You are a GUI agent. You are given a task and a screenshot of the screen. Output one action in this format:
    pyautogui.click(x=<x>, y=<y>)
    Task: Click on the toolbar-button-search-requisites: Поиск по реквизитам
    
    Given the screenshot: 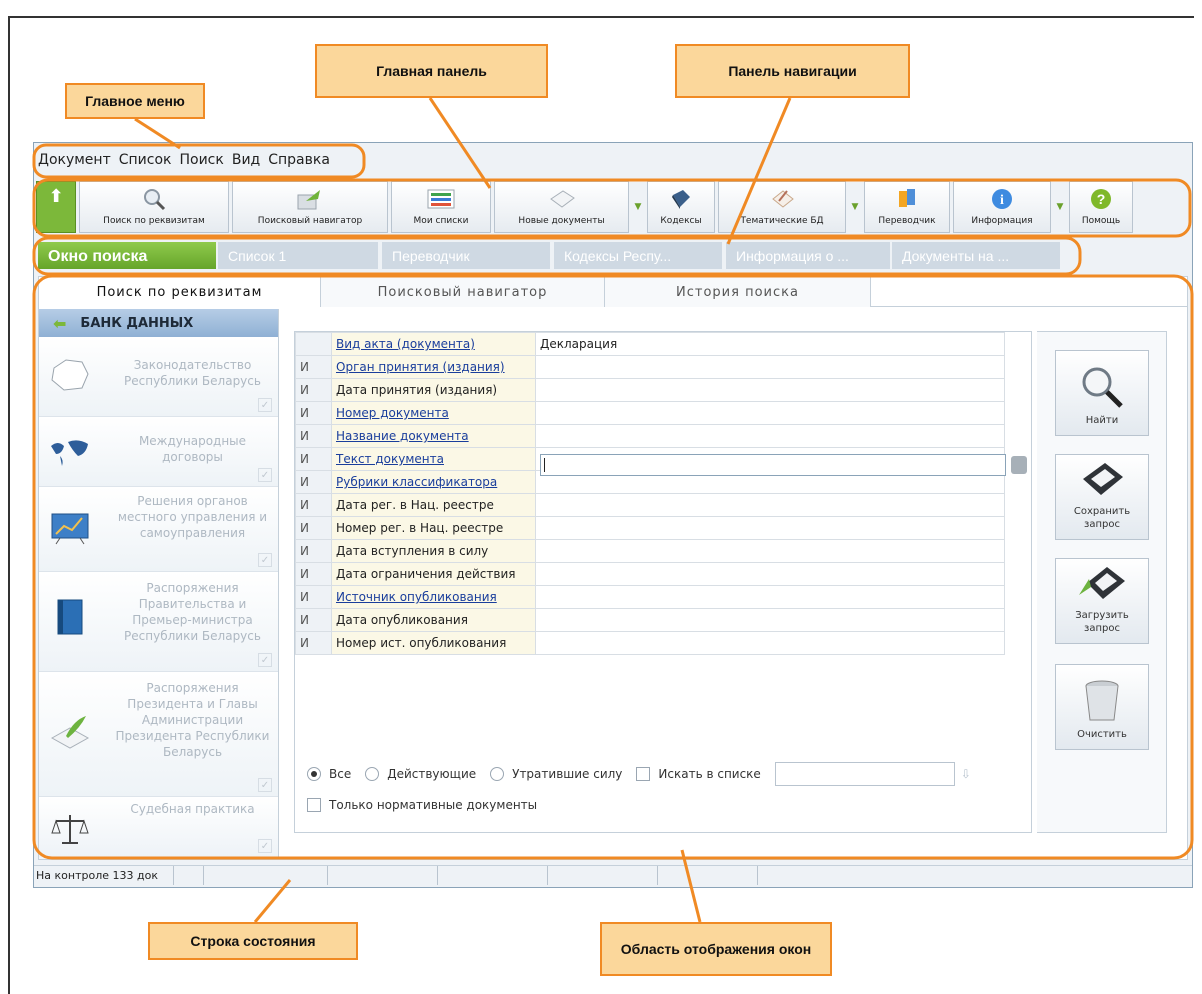 What is the action you would take?
    pyautogui.click(x=154, y=207)
    